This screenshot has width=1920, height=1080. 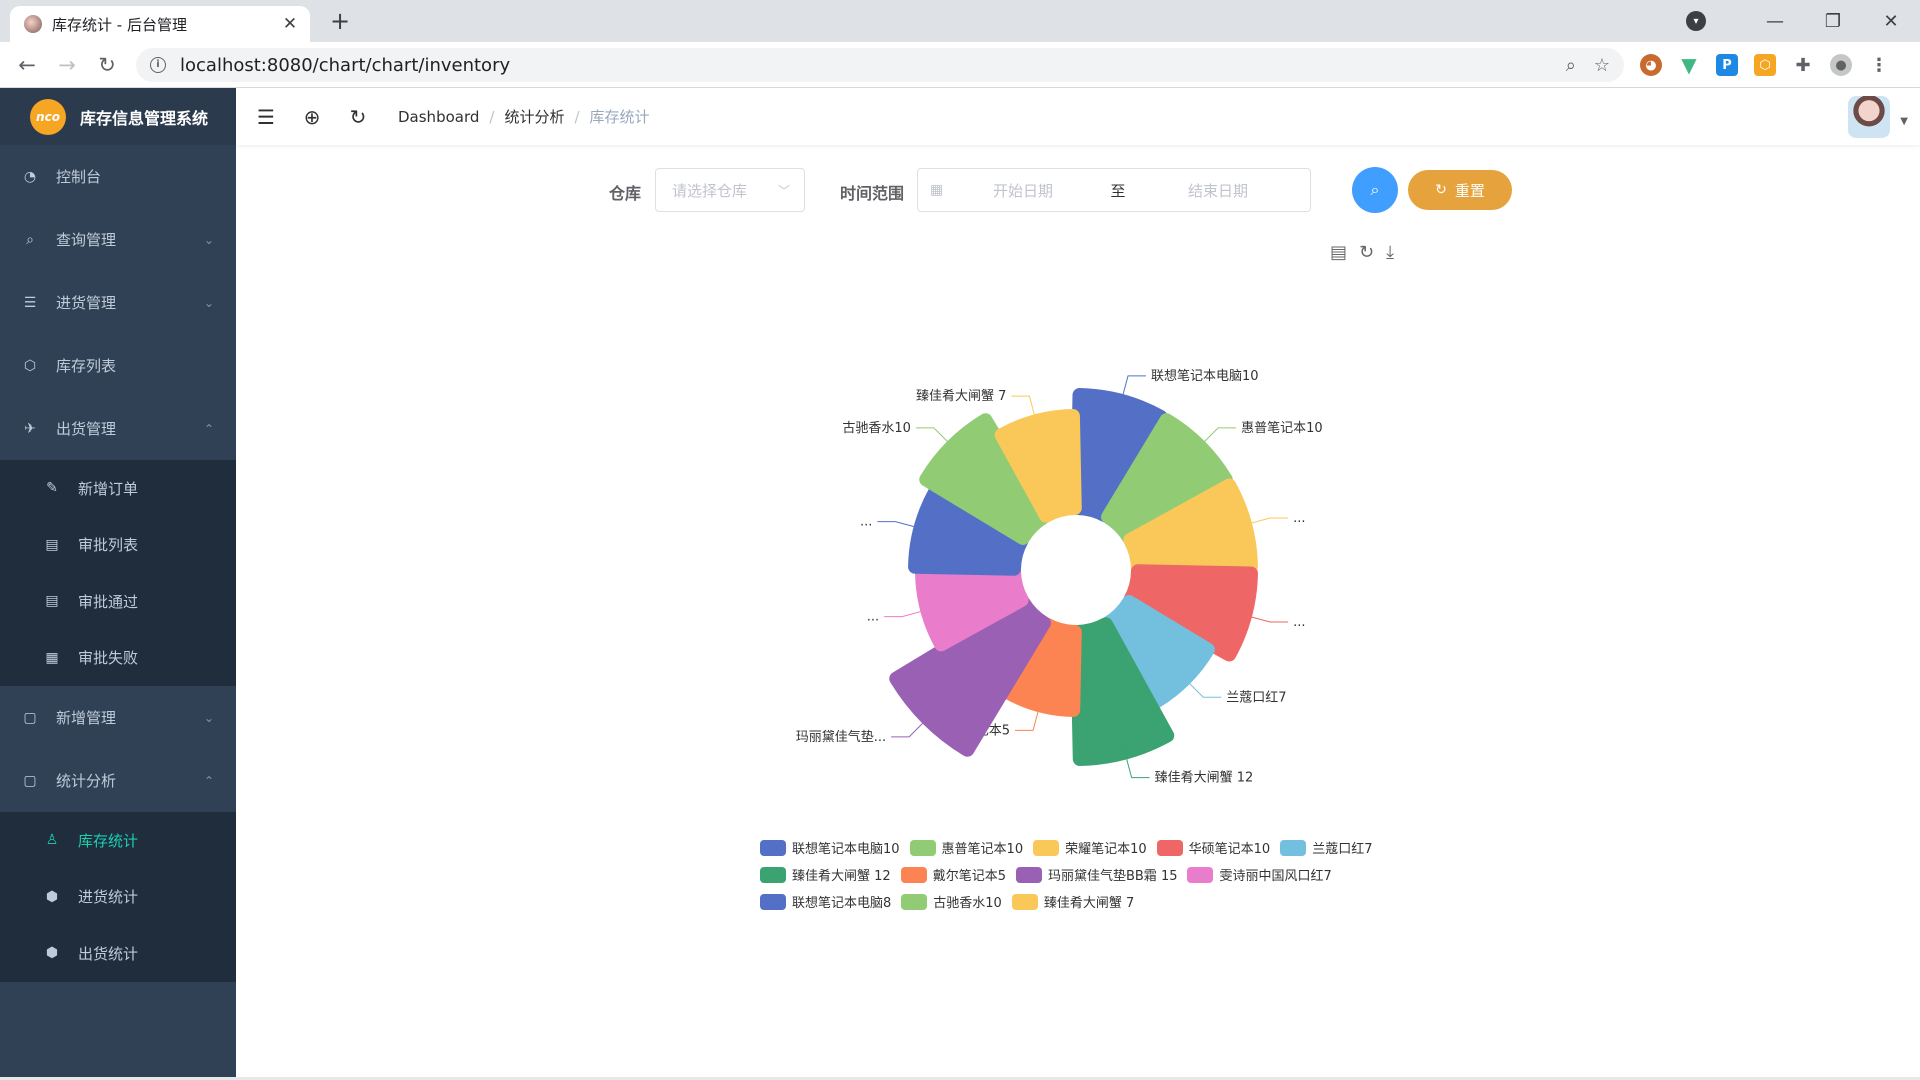 What do you see at coordinates (52, 953) in the screenshot?
I see `cube-icon: ⬢` at bounding box center [52, 953].